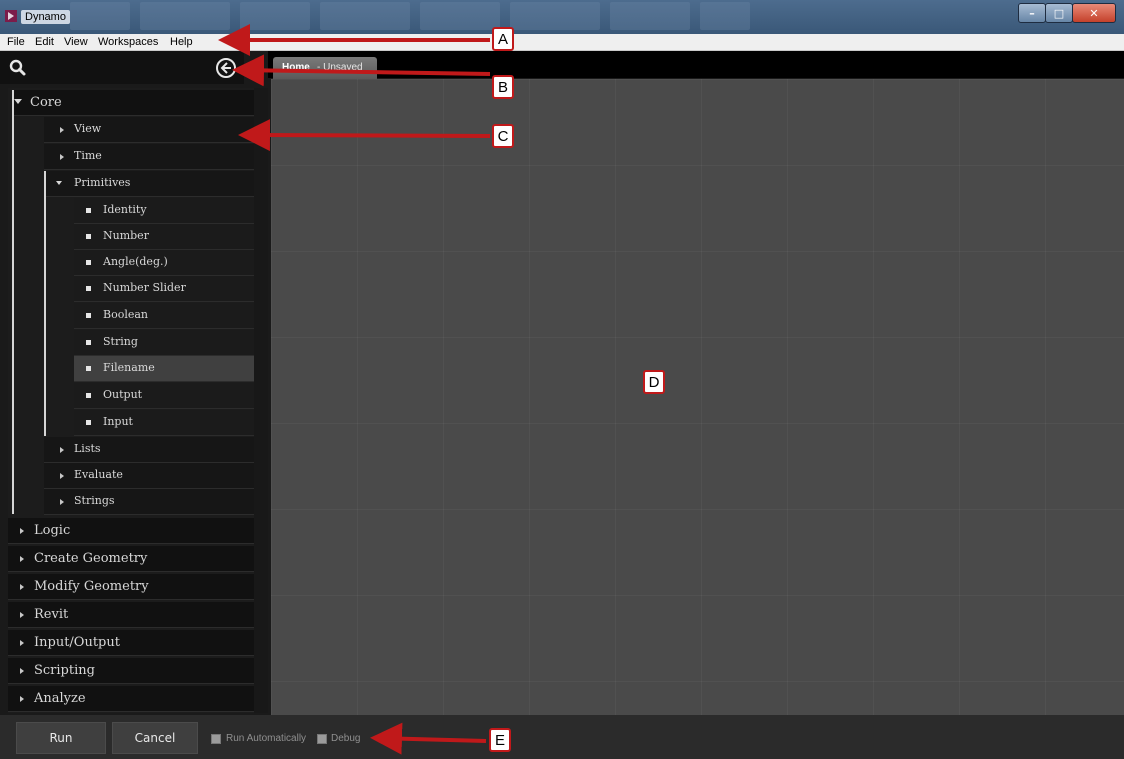 This screenshot has width=1124, height=759. What do you see at coordinates (164, 343) in the screenshot?
I see `library-node-string: String` at bounding box center [164, 343].